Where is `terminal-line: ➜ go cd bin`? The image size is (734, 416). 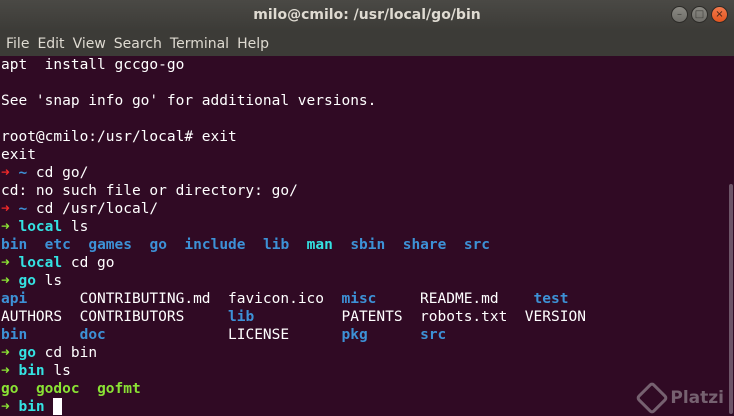
terminal-line: ➜ go cd bin is located at coordinates (362, 353).